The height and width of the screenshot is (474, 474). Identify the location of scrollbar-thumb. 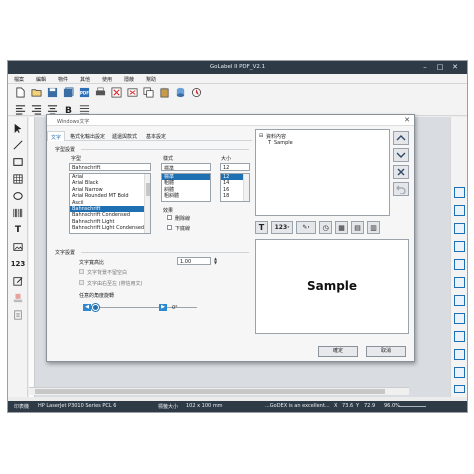
(210, 391).